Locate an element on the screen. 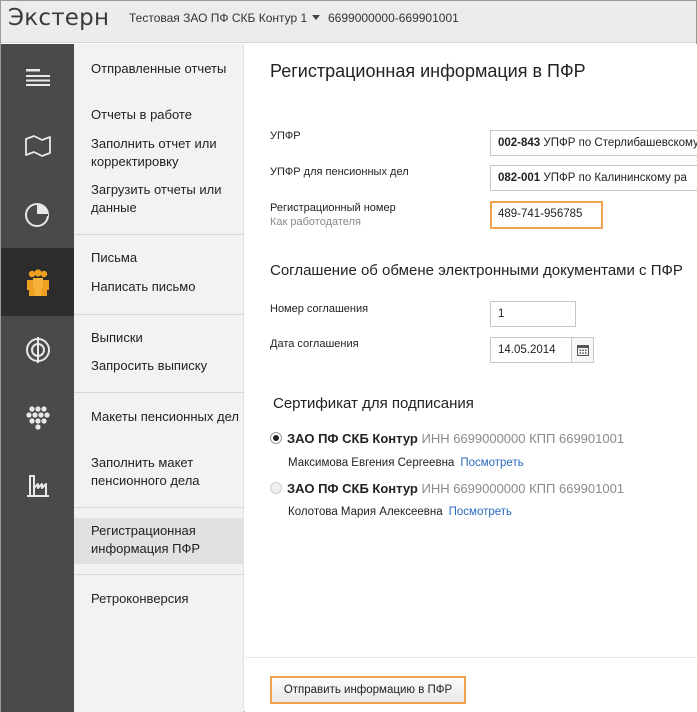 This screenshot has height=712, width=697. inn-kpp-label: 6699000000-669901001 is located at coordinates (393, 18).